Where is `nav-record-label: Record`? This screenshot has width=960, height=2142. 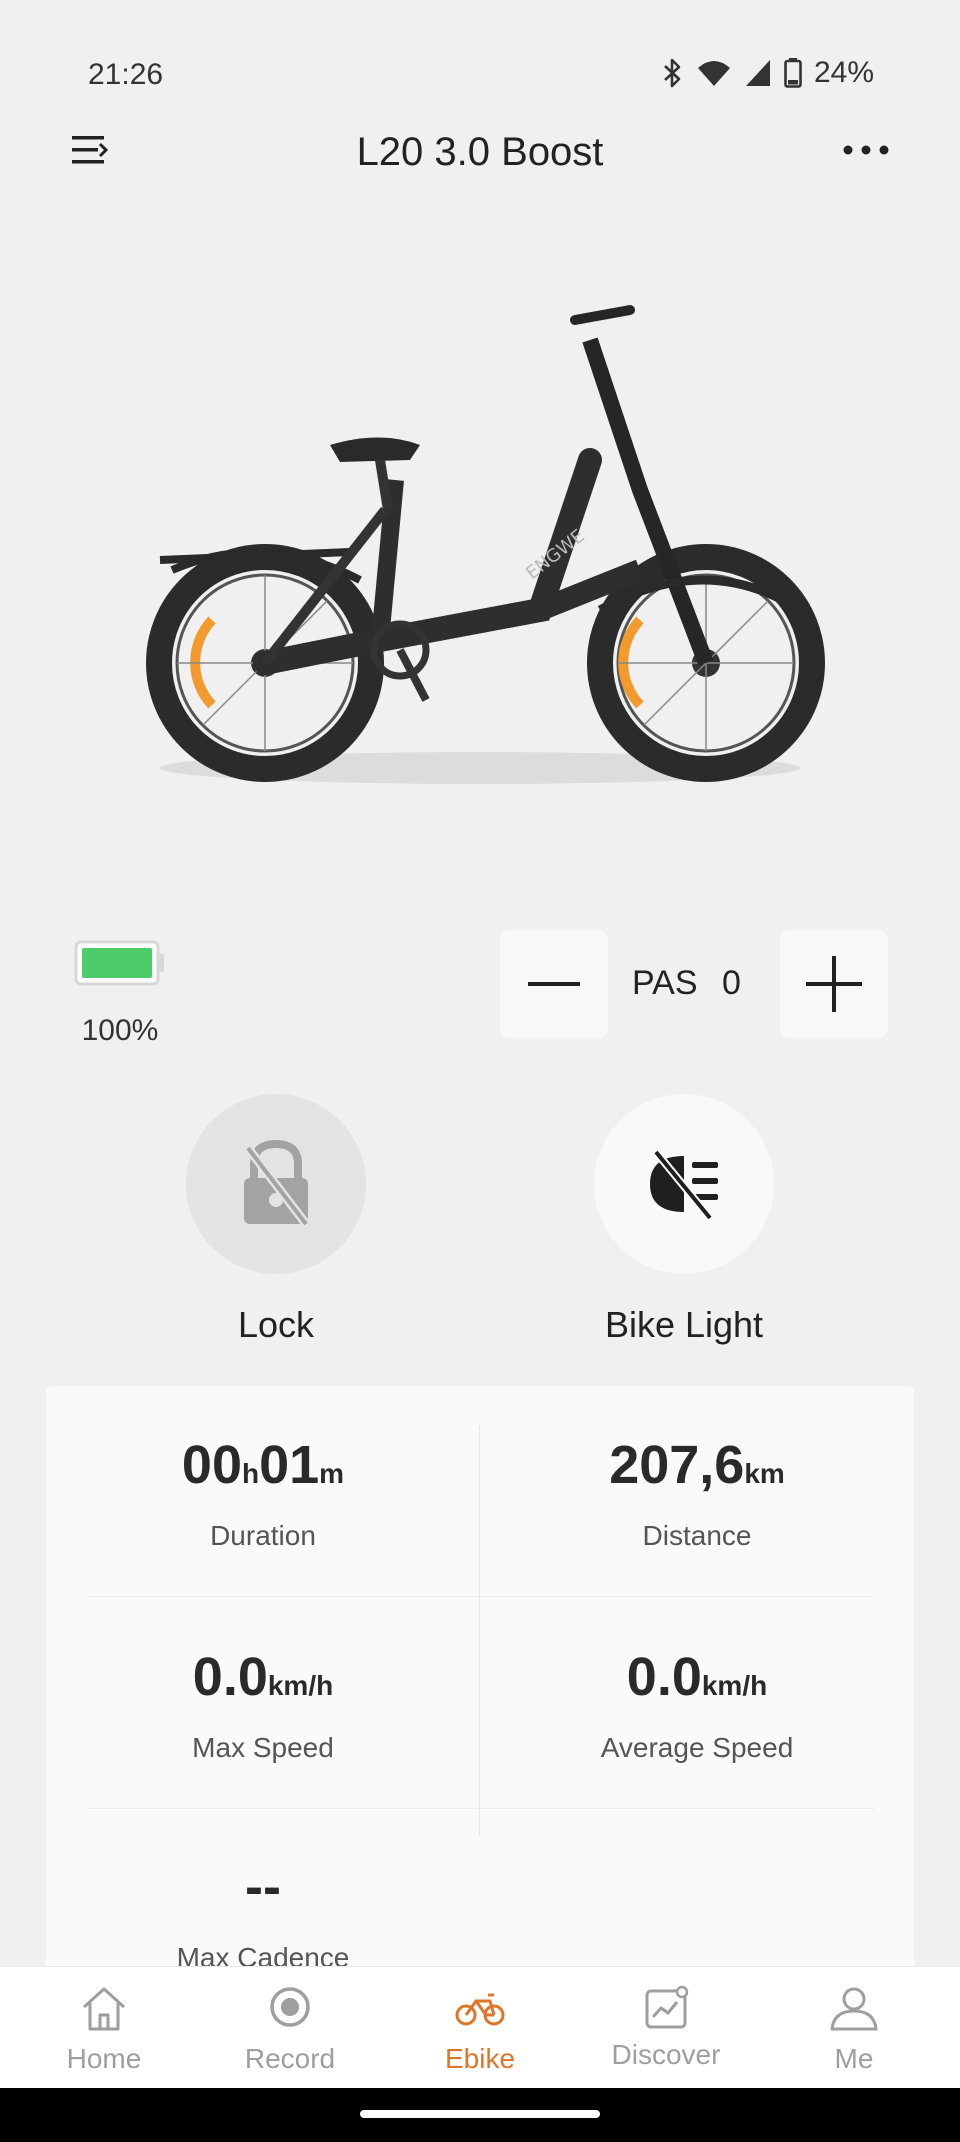 nav-record-label: Record is located at coordinates (290, 2058).